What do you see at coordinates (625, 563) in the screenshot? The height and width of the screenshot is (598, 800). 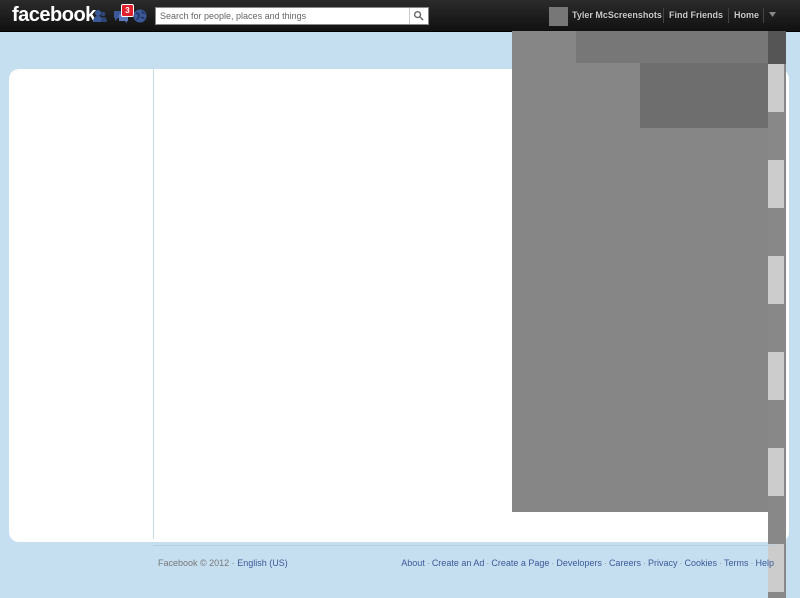 I see `footer-link-careers: Careers` at bounding box center [625, 563].